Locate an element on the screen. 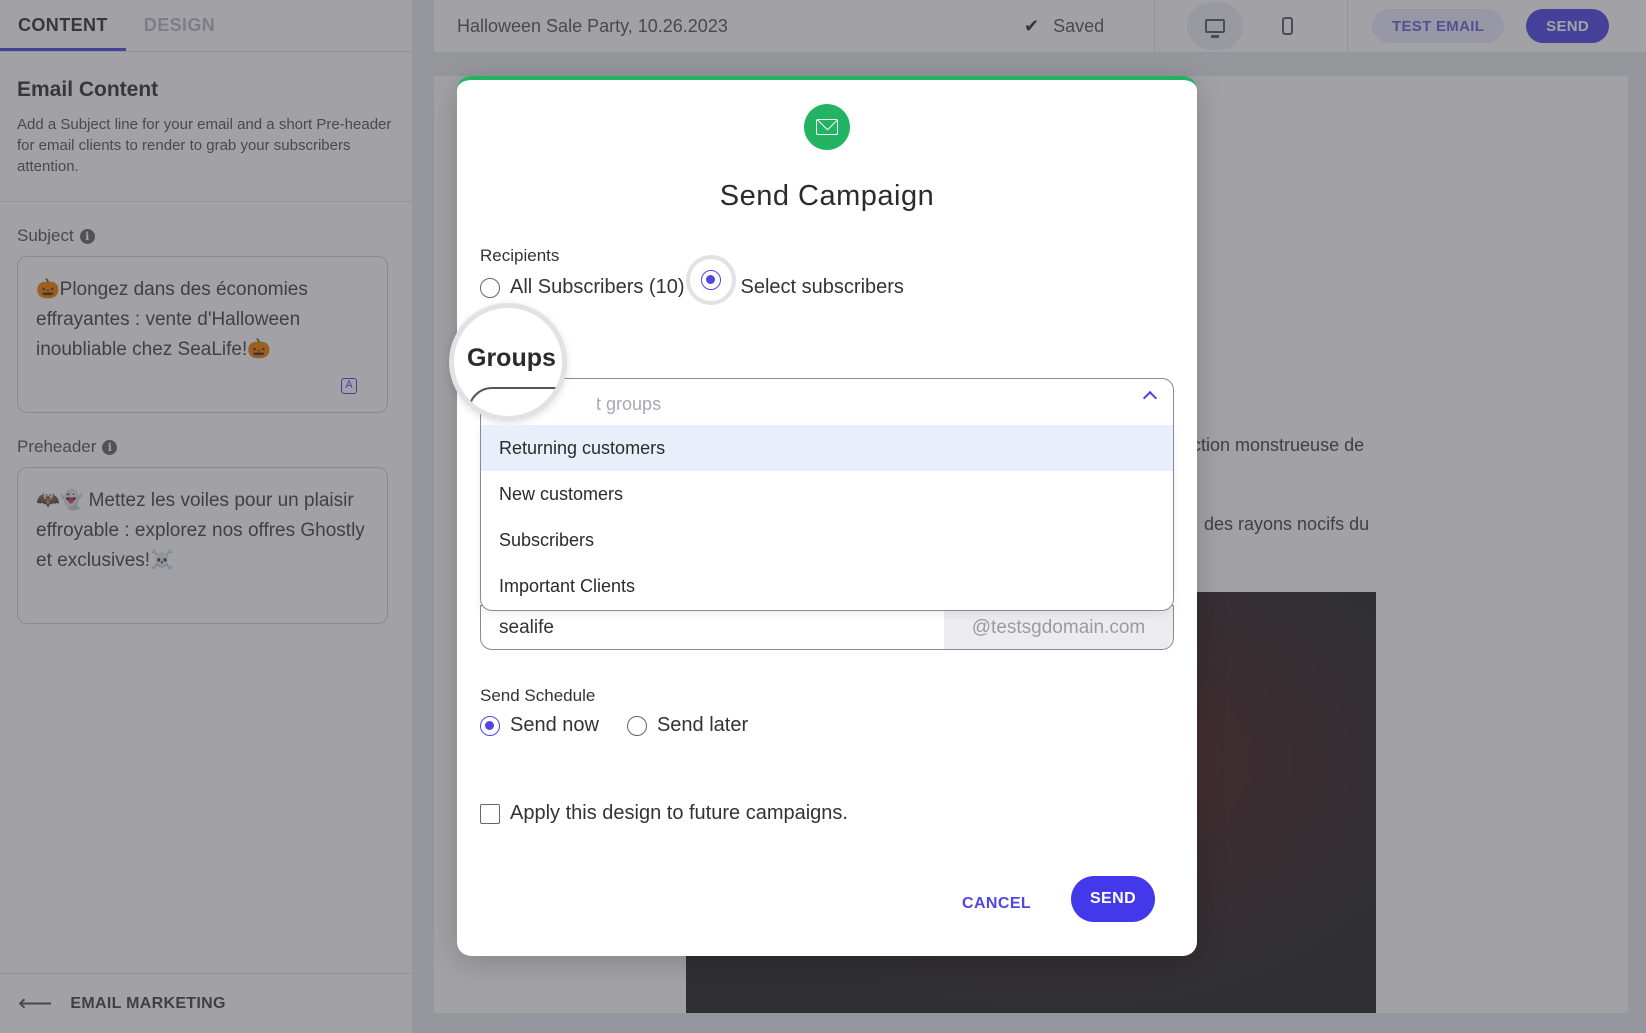 This screenshot has height=1033, width=1646. radio-send-now is located at coordinates (490, 725).